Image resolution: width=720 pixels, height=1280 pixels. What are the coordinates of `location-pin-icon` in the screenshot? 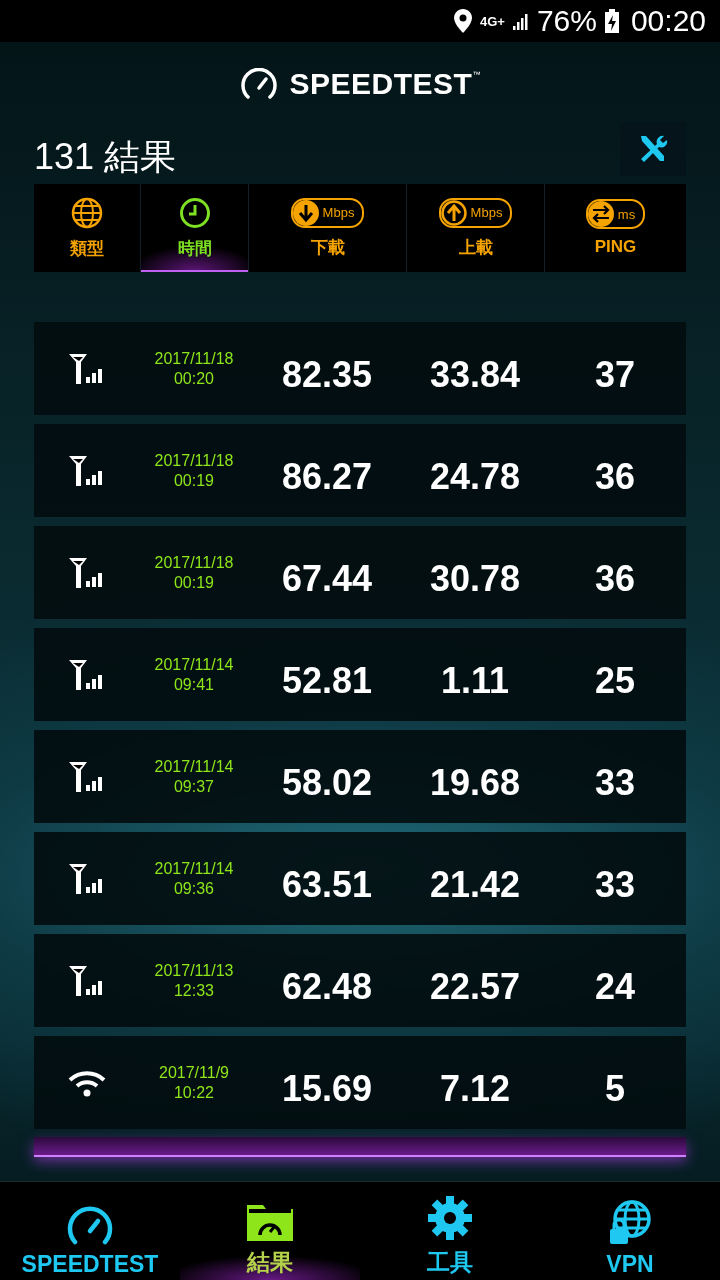 It's located at (462, 21).